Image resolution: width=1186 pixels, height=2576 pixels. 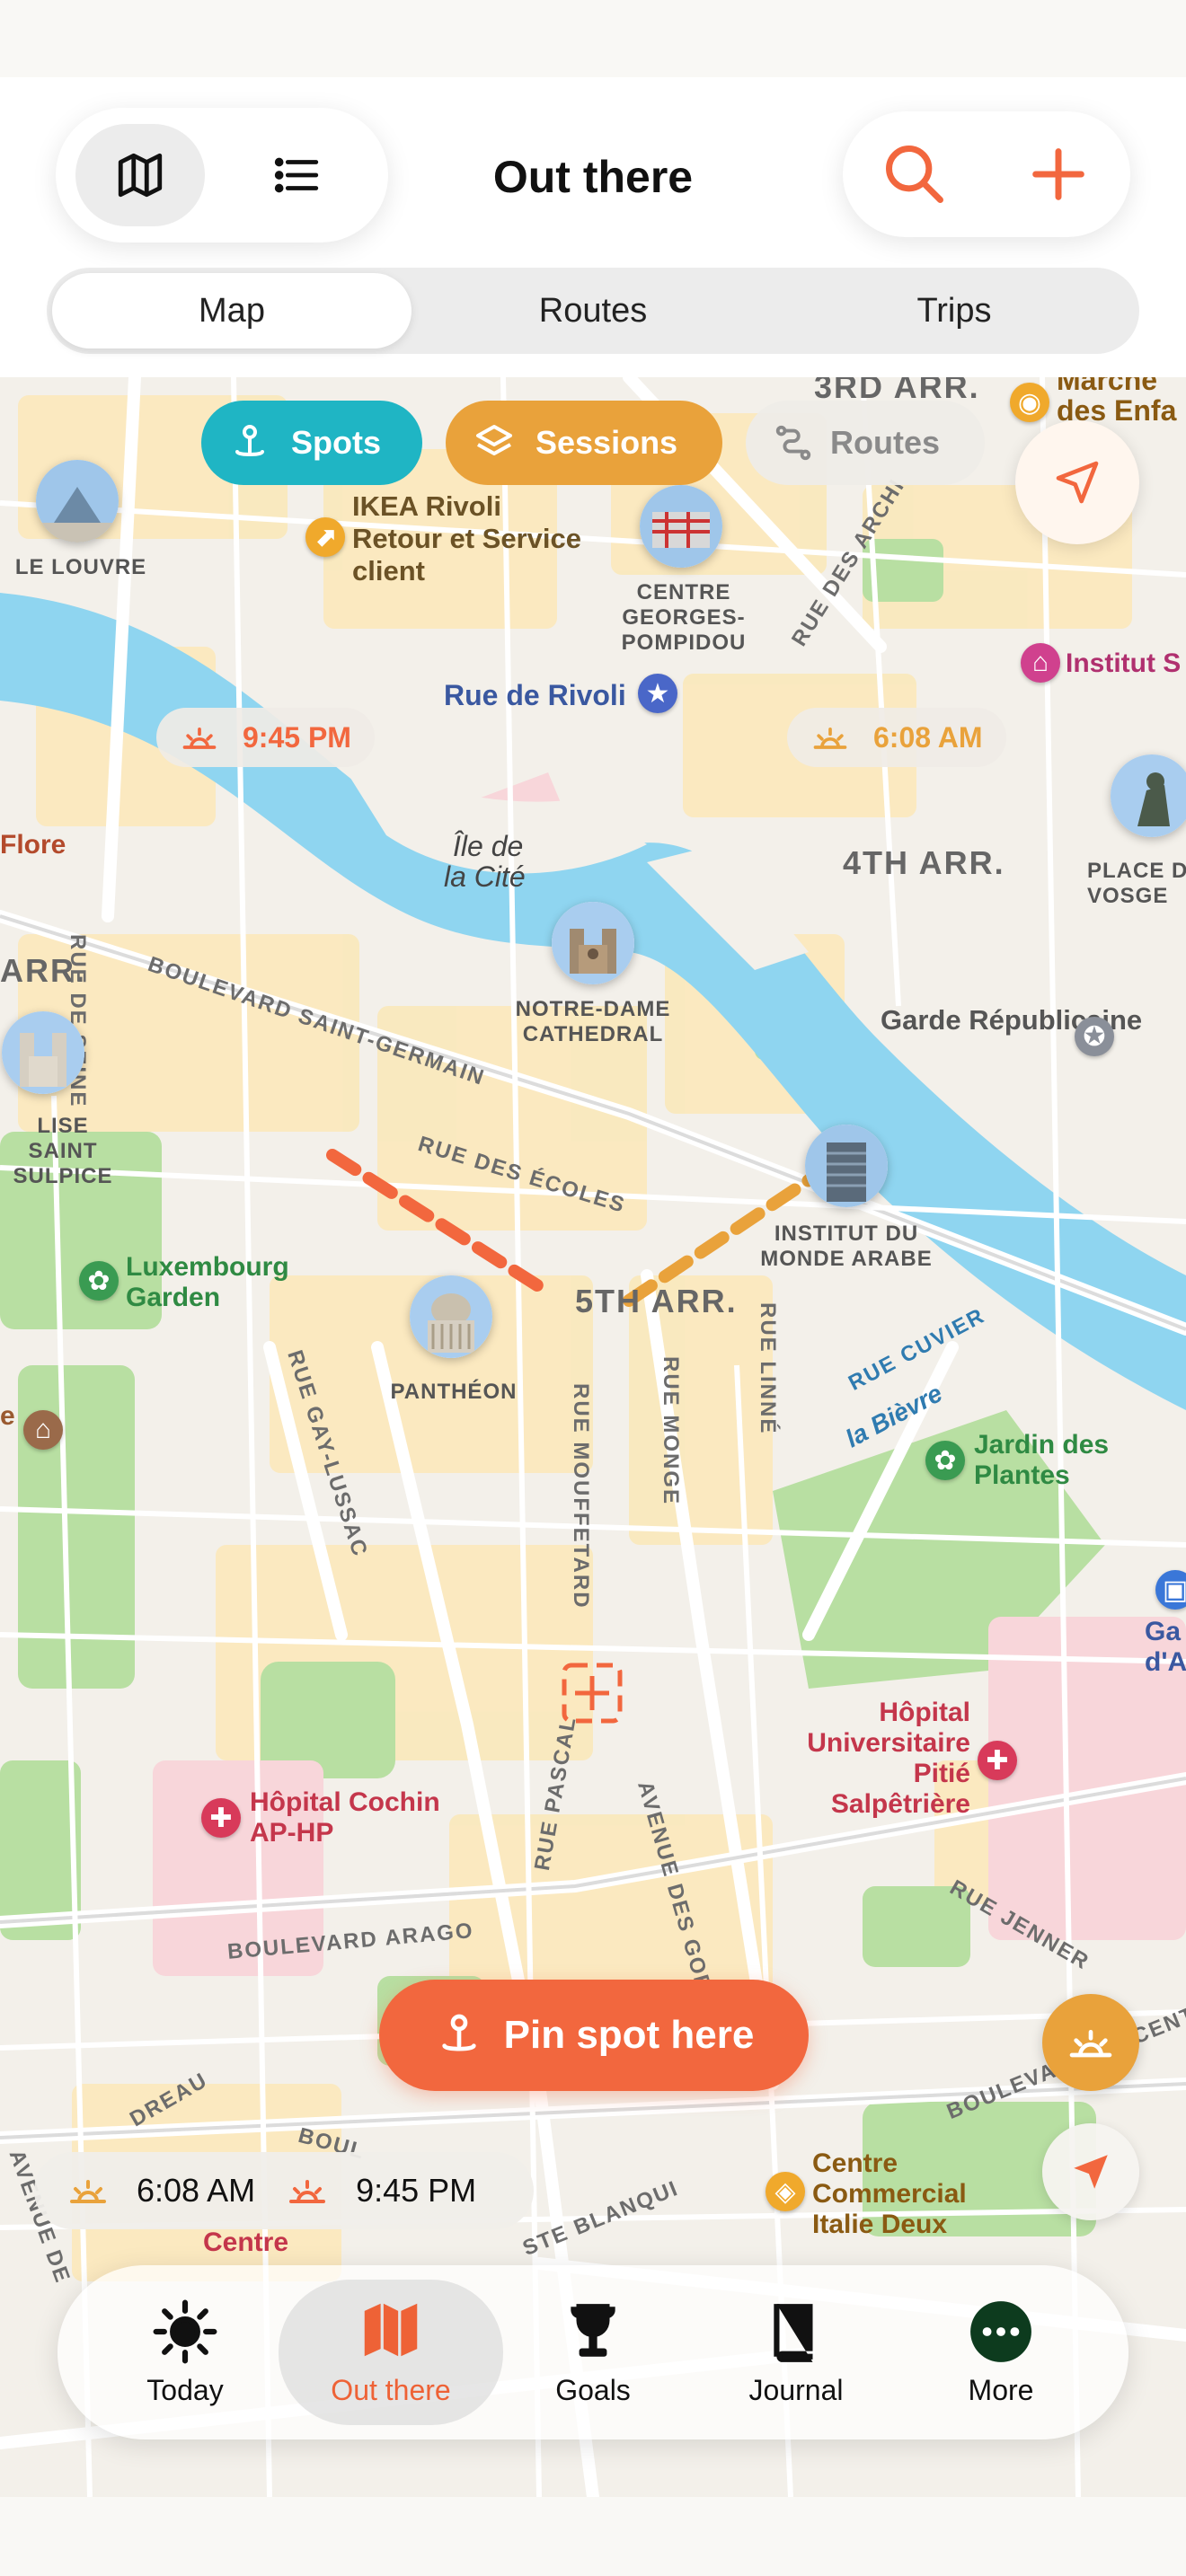 I want to click on star-pin-icon: ★, so click(x=657, y=693).